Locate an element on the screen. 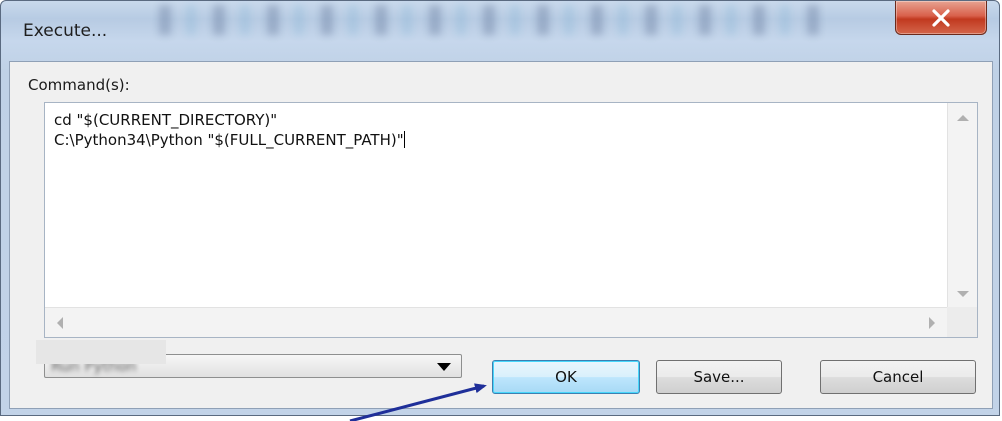  close-button is located at coordinates (941, 18).